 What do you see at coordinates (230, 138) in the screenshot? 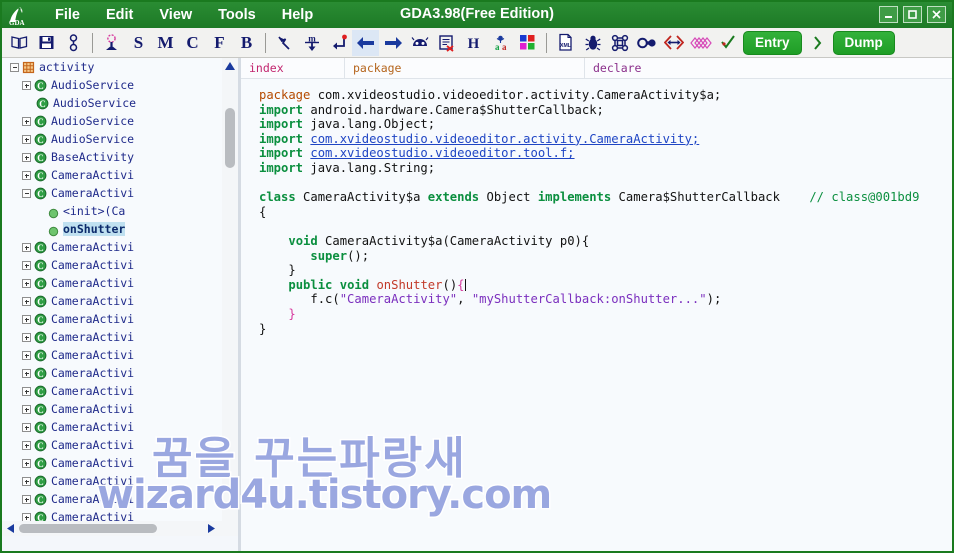
I see `tree-scroll-thumb` at bounding box center [230, 138].